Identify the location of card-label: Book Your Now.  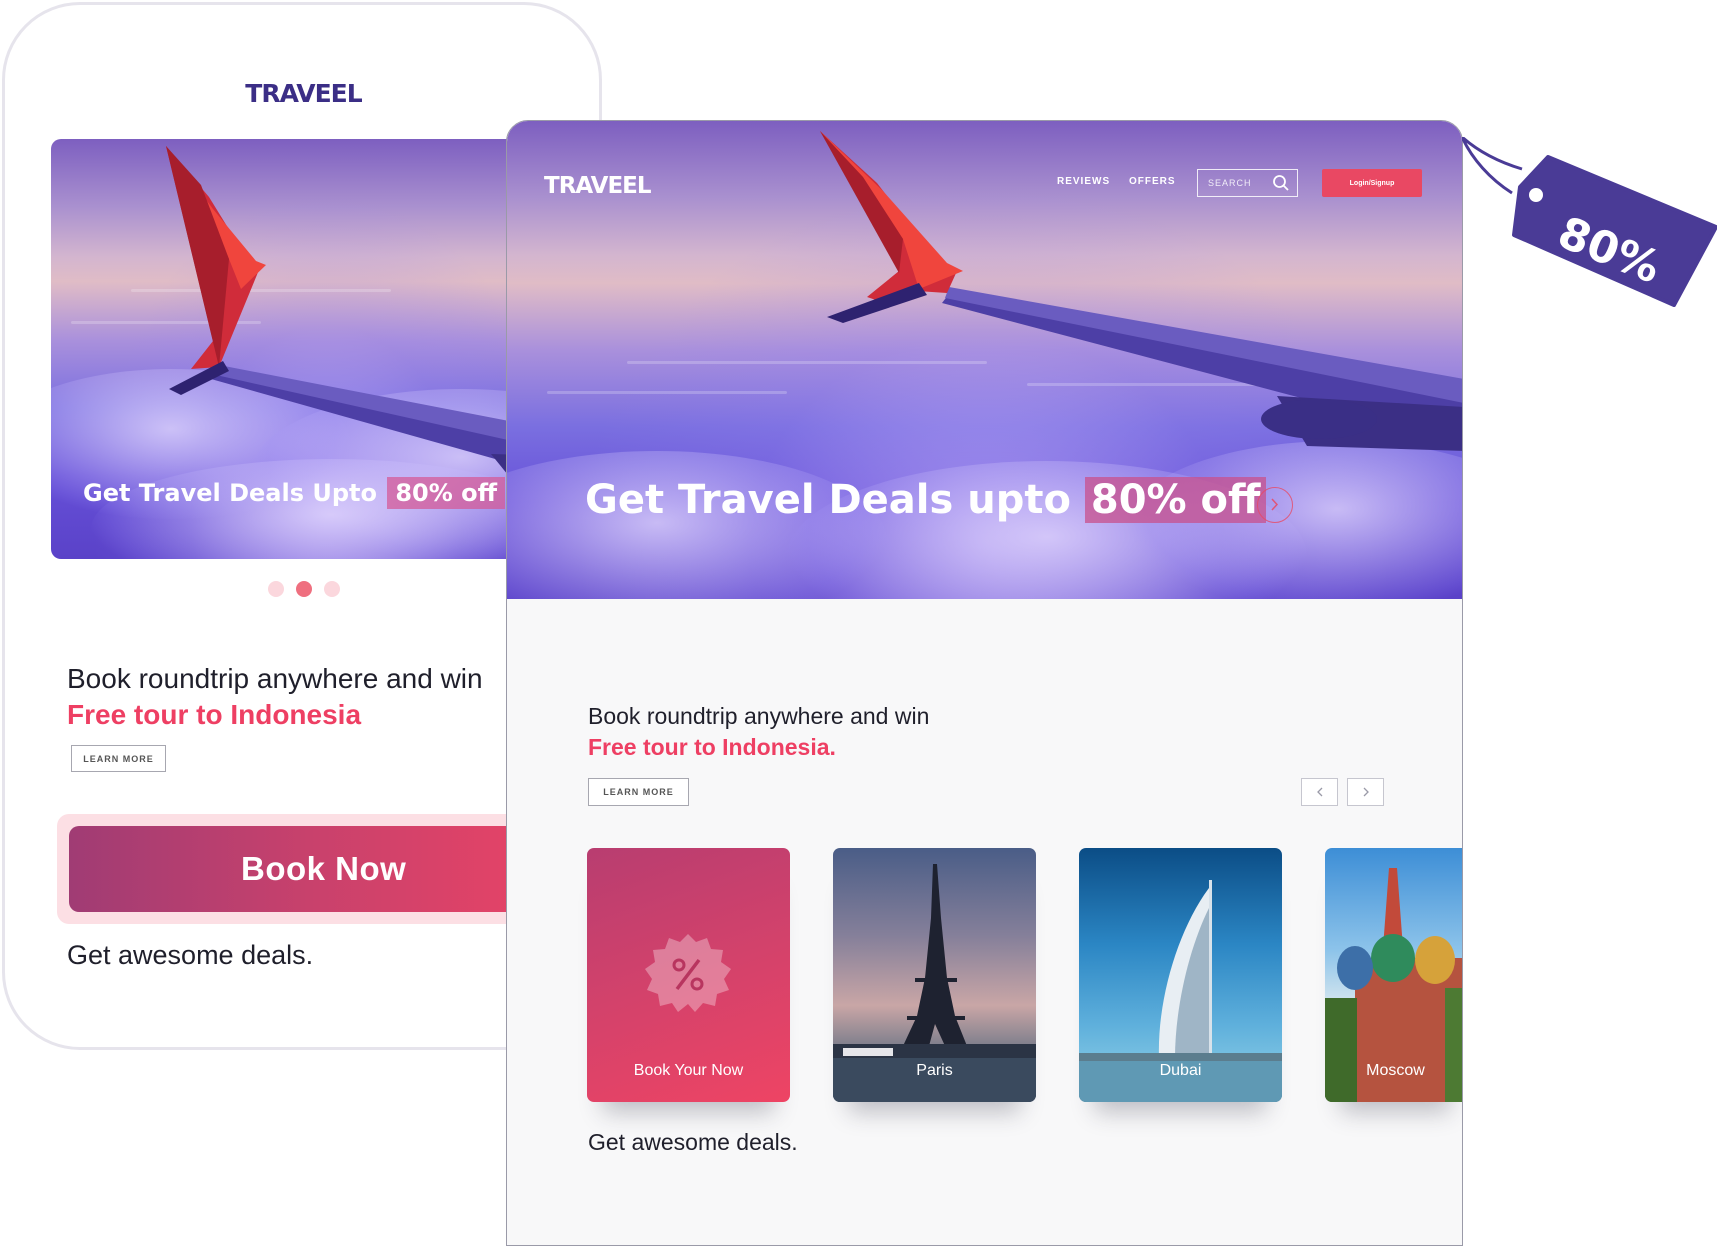
(688, 1070).